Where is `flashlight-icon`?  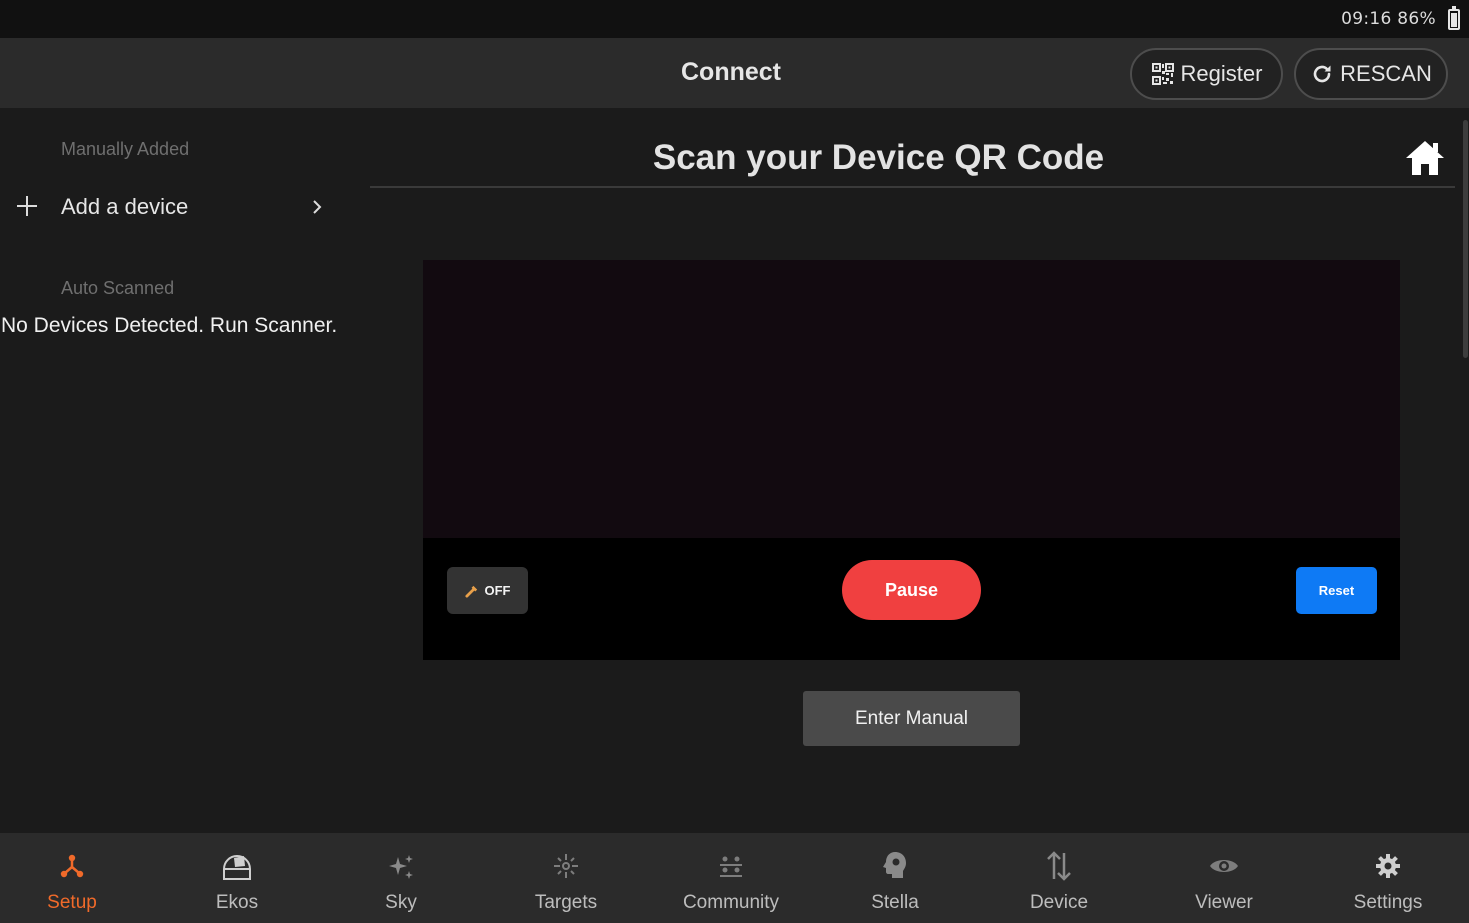 flashlight-icon is located at coordinates (470, 591).